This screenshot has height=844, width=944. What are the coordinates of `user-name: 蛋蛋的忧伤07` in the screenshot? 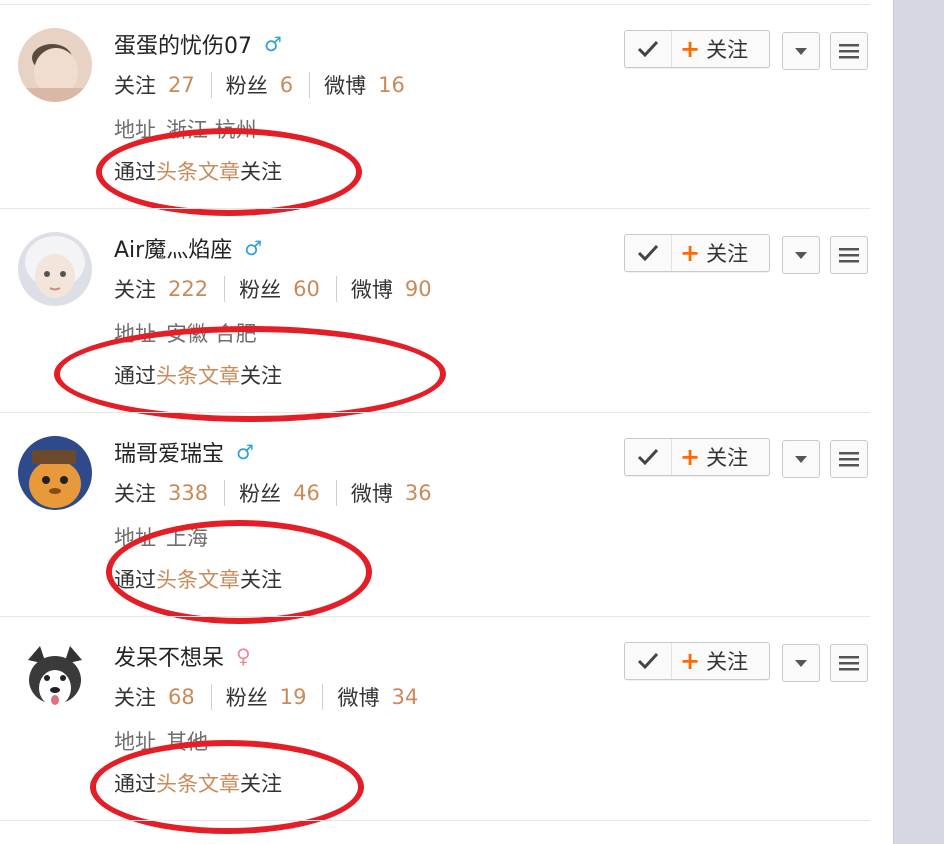 It's located at (183, 44).